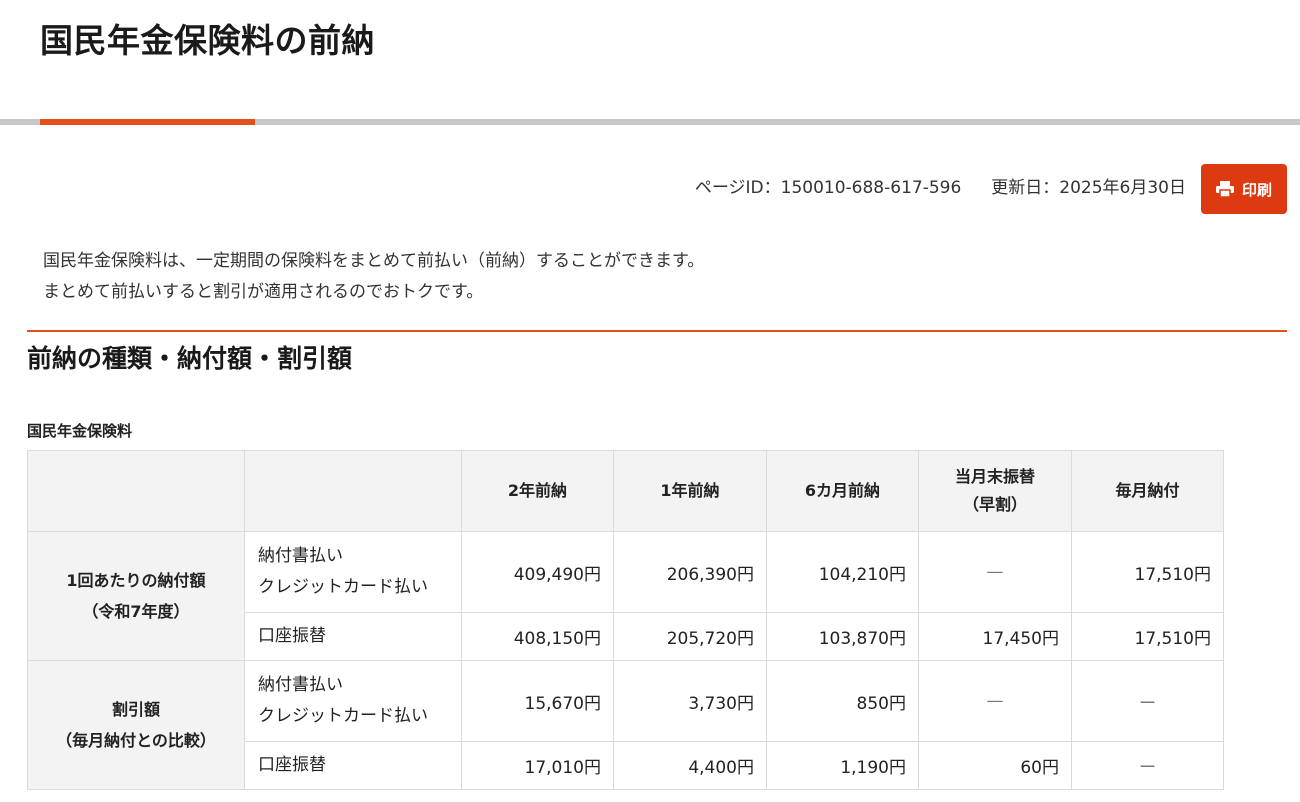 This screenshot has height=802, width=1300. Describe the element at coordinates (1088, 188) in the screenshot. I see `updated-date: 更新日：2025年6月30日` at that location.